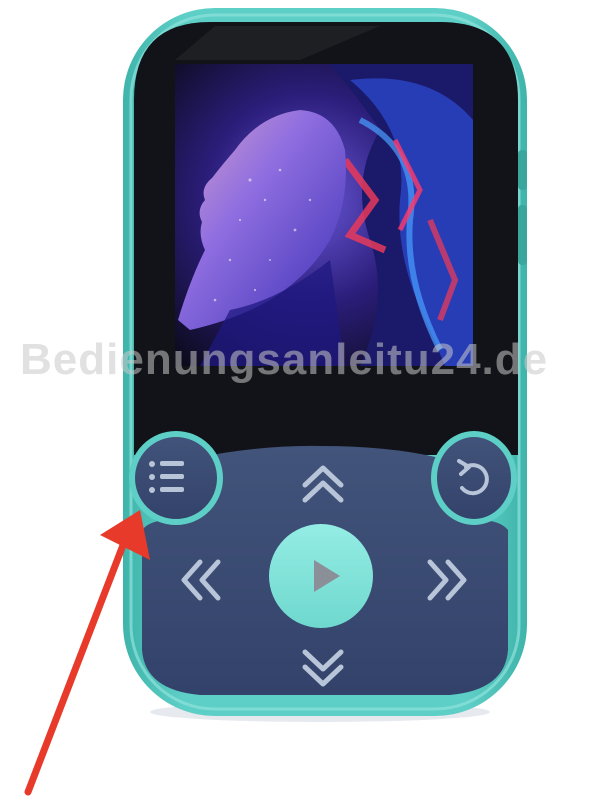 This screenshot has height=805, width=609. What do you see at coordinates (321, 576) in the screenshot?
I see `play-button` at bounding box center [321, 576].